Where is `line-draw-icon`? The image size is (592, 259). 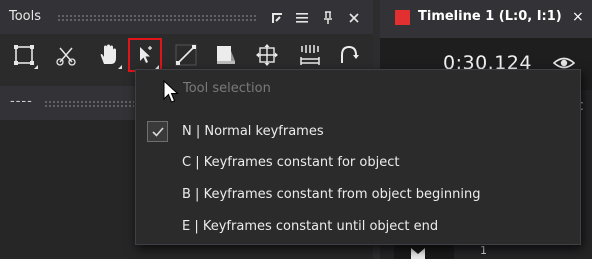 line-draw-icon is located at coordinates (186, 55).